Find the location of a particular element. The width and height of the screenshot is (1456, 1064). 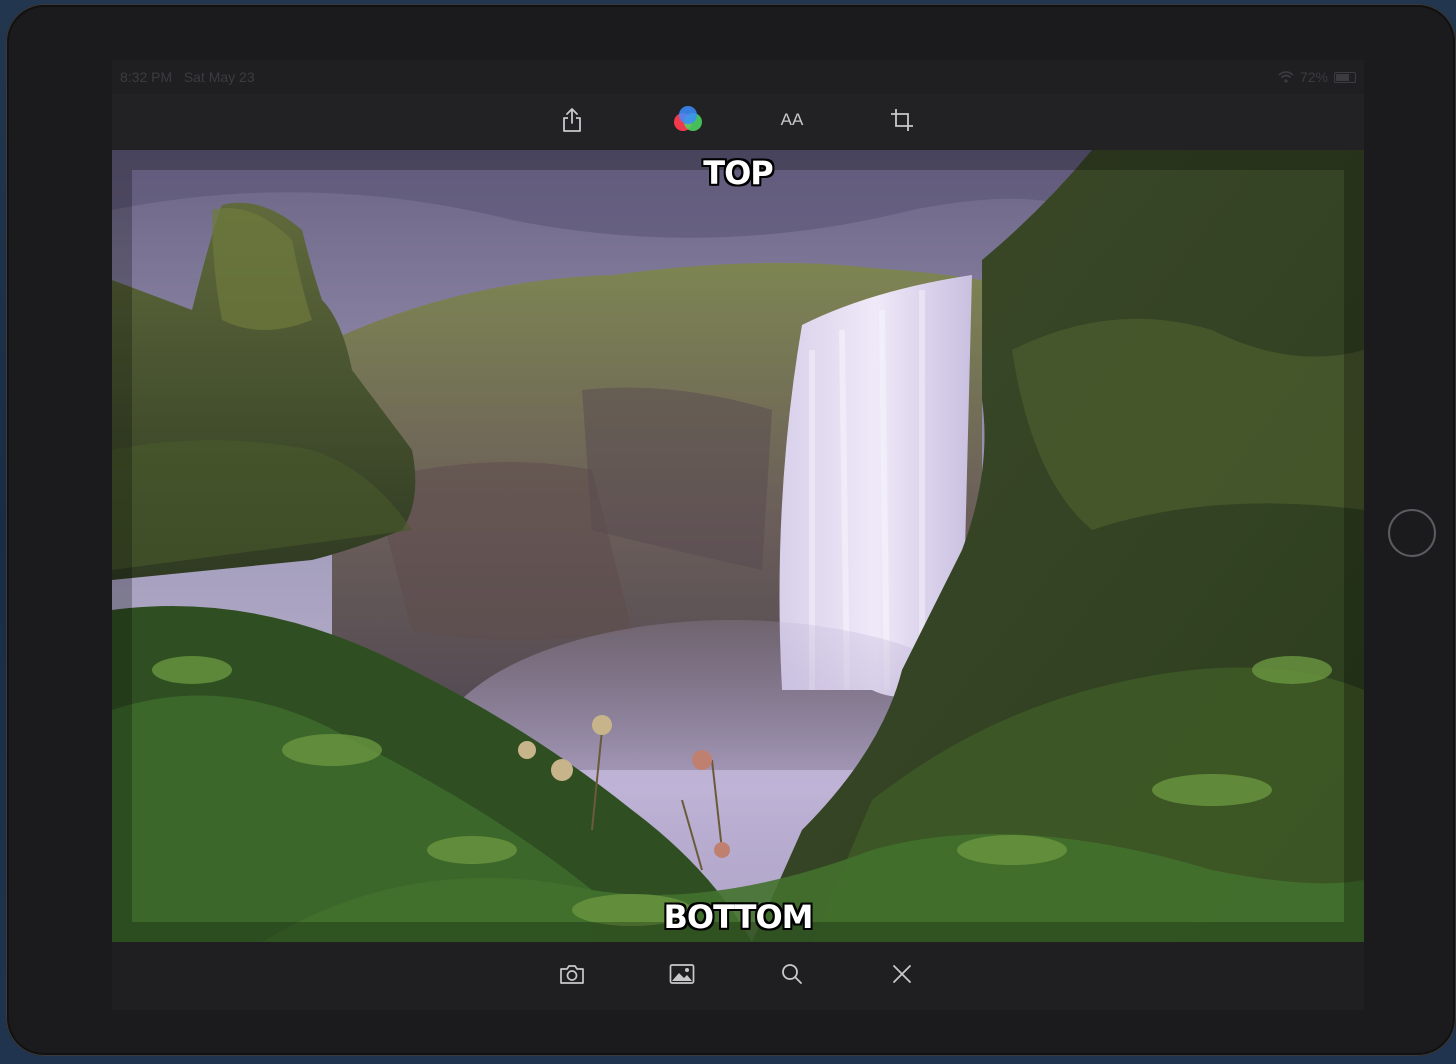

camera-icon is located at coordinates (572, 974).